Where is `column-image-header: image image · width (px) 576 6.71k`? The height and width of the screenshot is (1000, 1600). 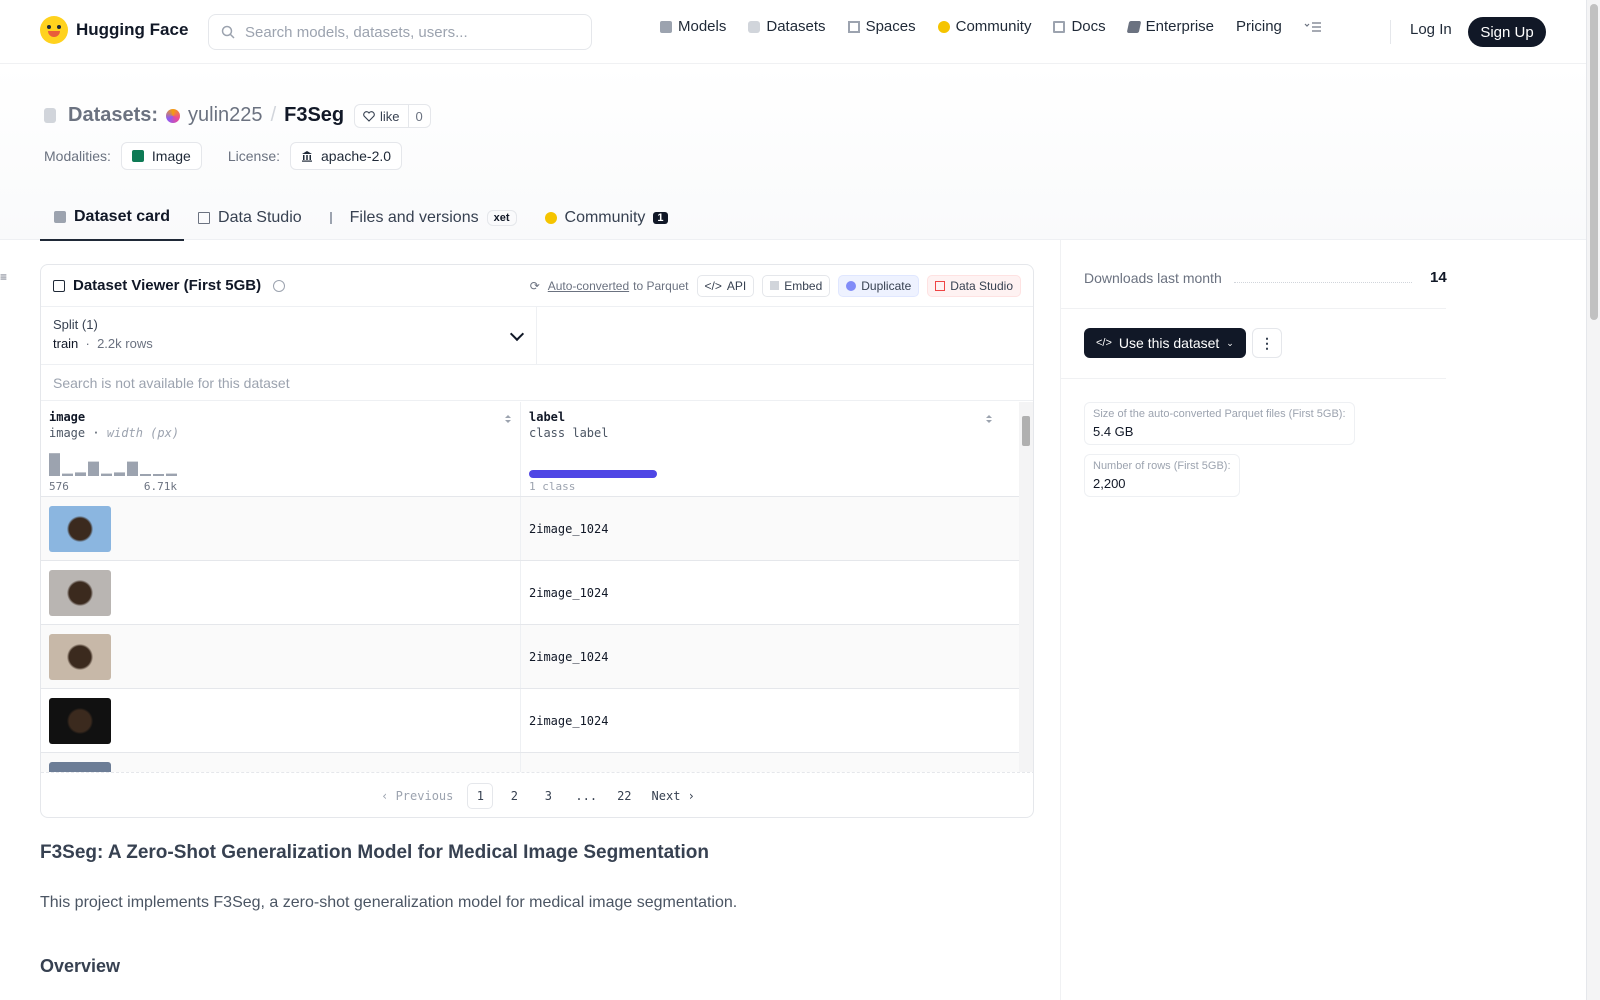
column-image-header: image image · width (px) 576 6.71k is located at coordinates (281, 449).